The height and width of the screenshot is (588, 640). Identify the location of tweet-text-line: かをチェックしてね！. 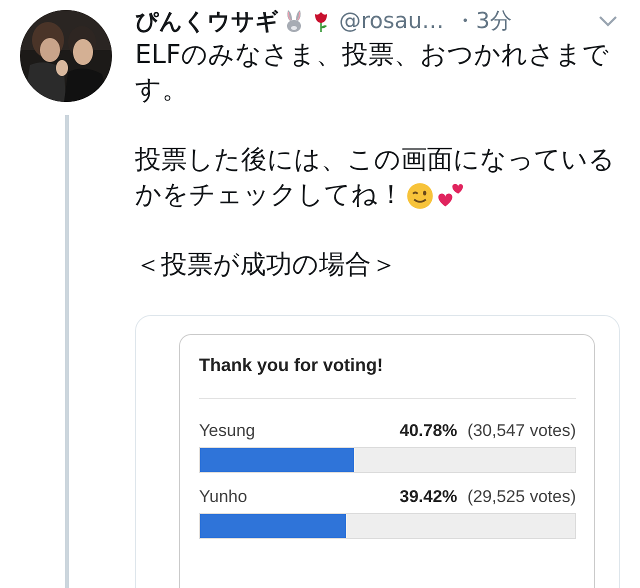
(269, 195).